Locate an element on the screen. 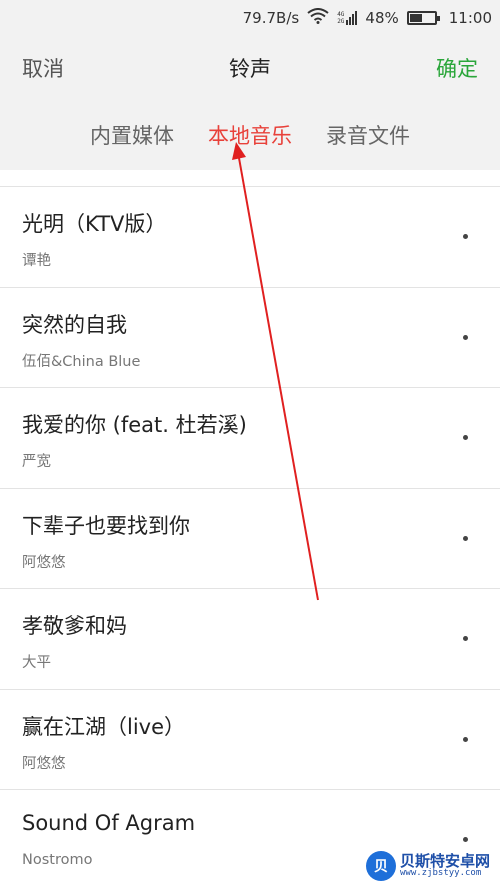 The height and width of the screenshot is (889, 500). signal-icon: 4G 2G is located at coordinates (347, 18).